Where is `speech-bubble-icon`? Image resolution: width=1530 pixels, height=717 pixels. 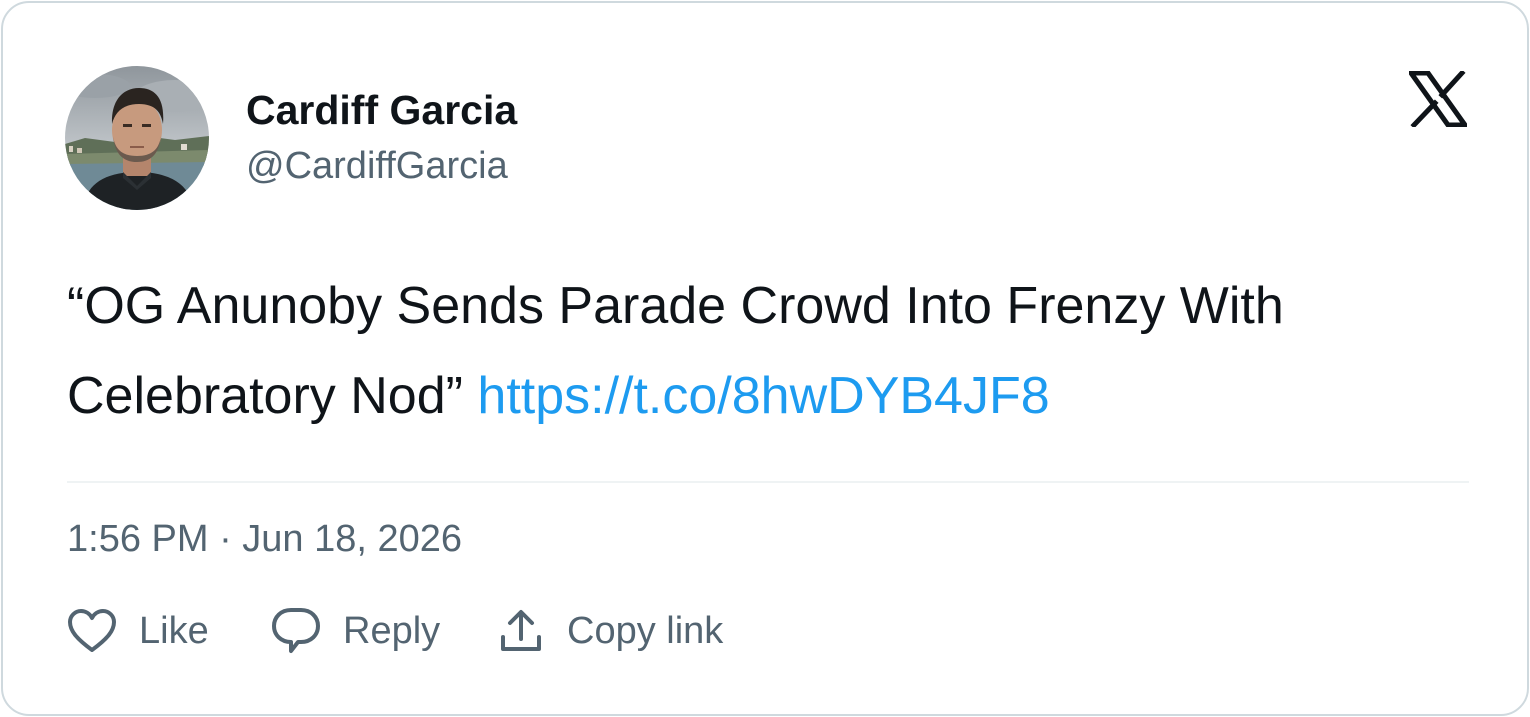
speech-bubble-icon is located at coordinates (296, 630).